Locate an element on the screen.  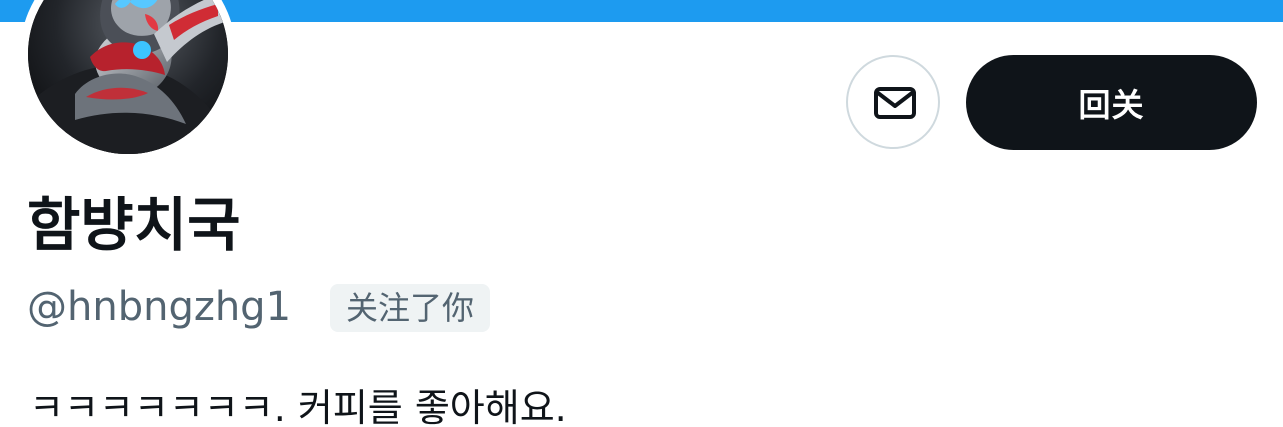
message-button is located at coordinates (893, 102).